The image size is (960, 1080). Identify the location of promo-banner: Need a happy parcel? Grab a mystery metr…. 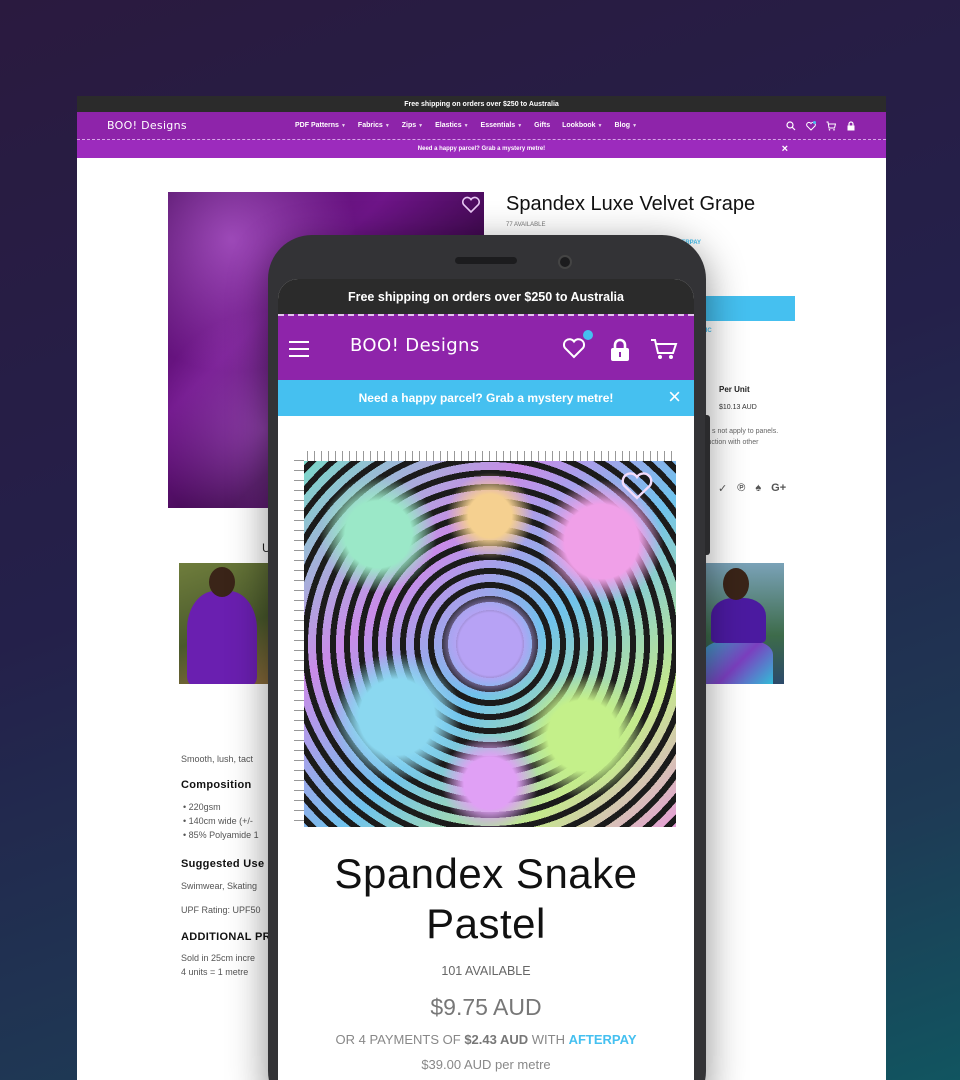
(481, 149).